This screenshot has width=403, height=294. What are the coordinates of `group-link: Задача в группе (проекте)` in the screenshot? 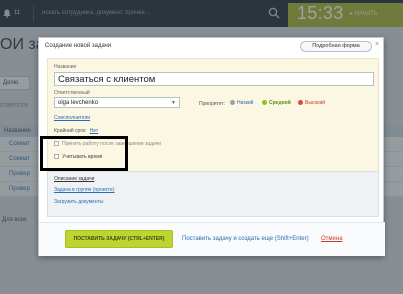 It's located at (84, 190).